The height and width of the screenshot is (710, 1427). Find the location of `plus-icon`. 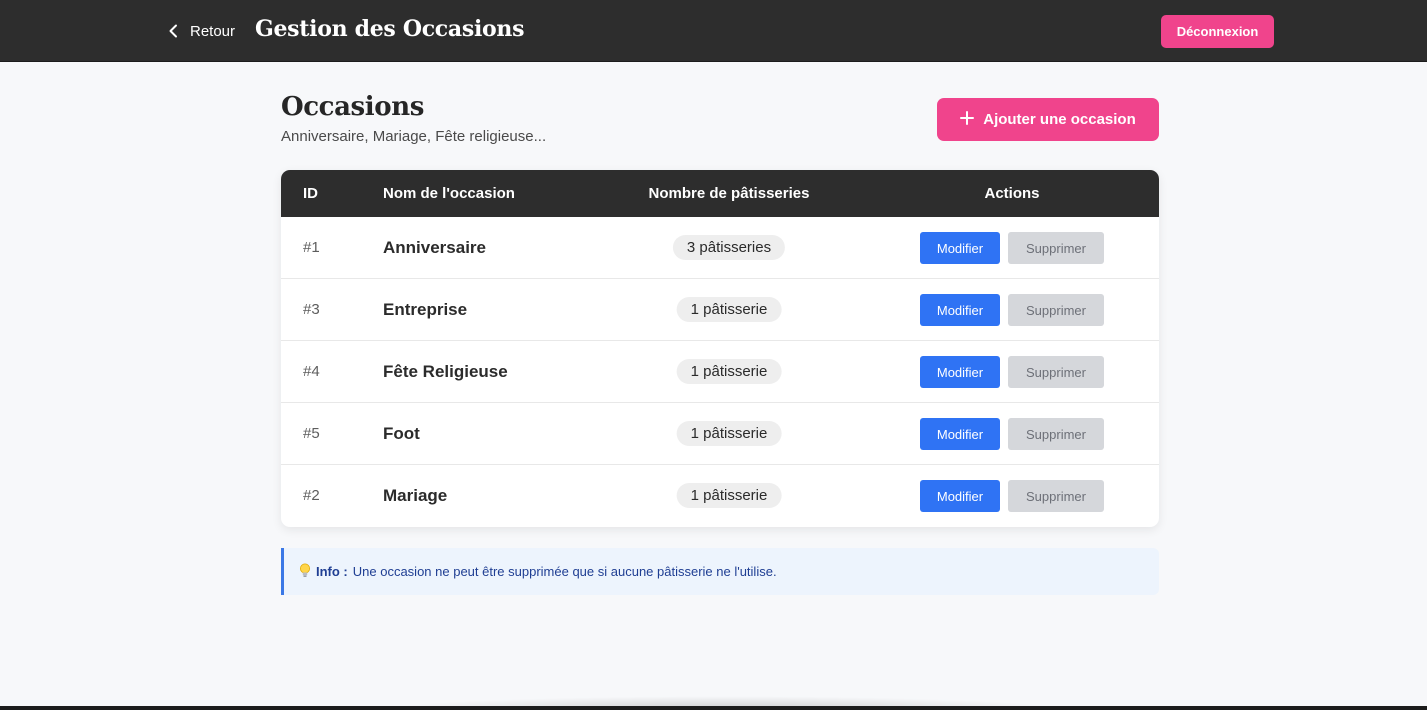

plus-icon is located at coordinates (967, 119).